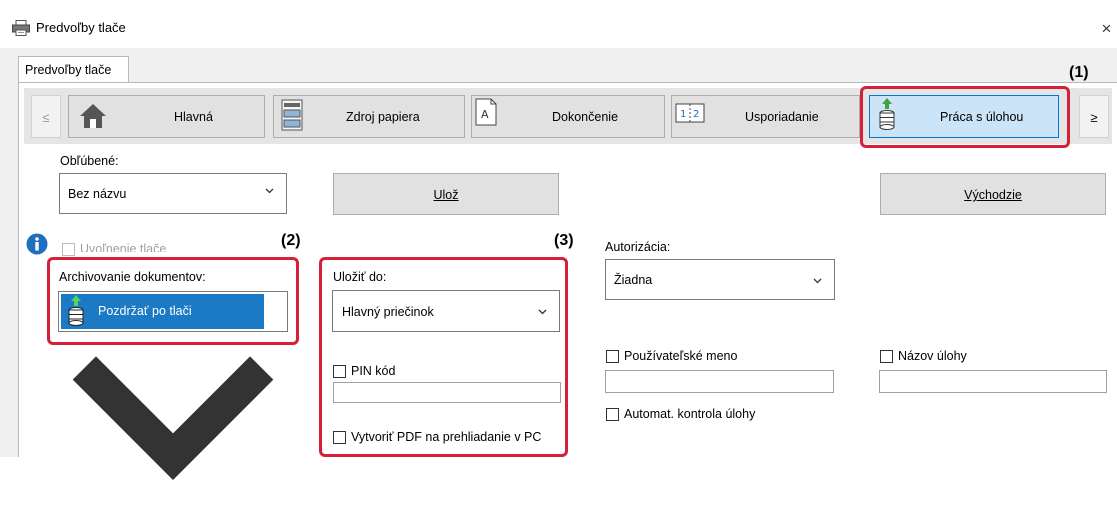  Describe the element at coordinates (690, 113) in the screenshot. I see `layout-icon: 1 2` at that location.